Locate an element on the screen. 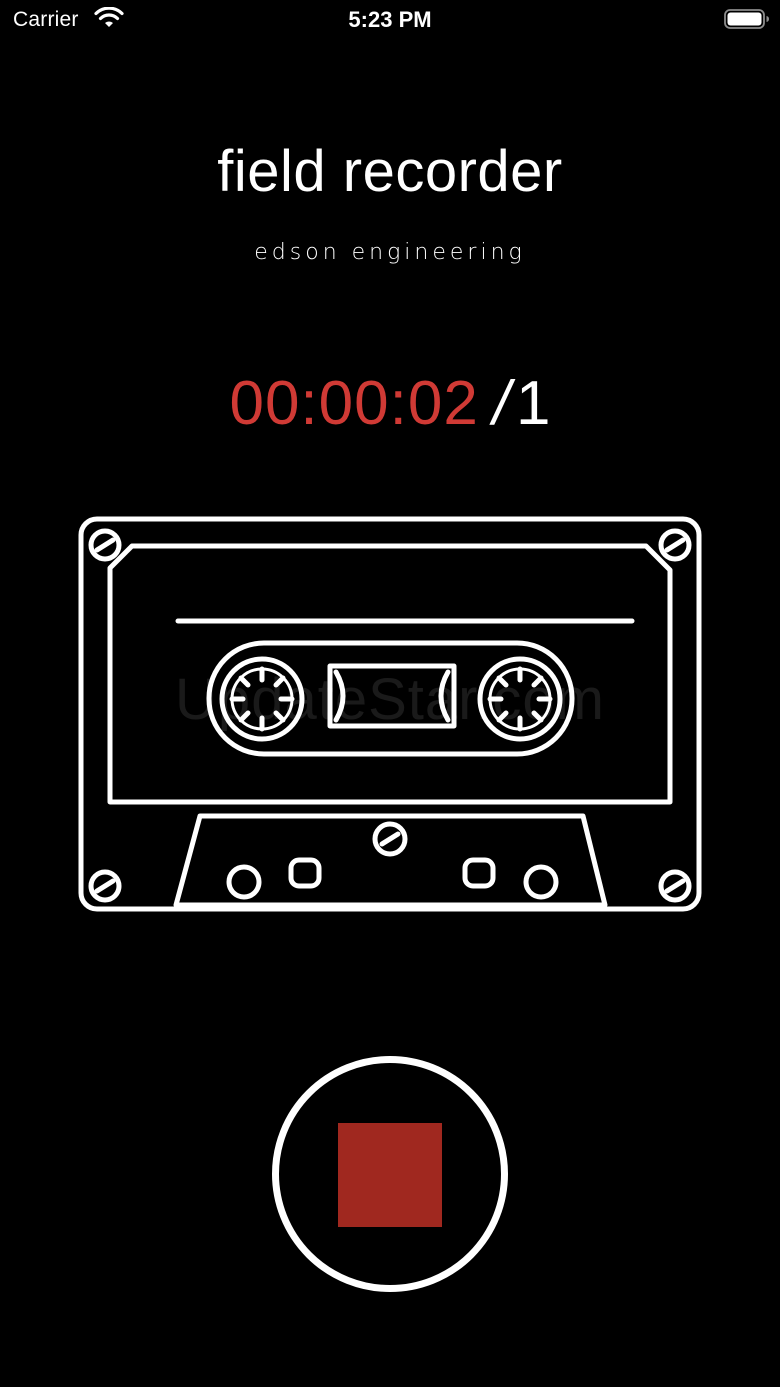  stop-icon is located at coordinates (390, 1175).